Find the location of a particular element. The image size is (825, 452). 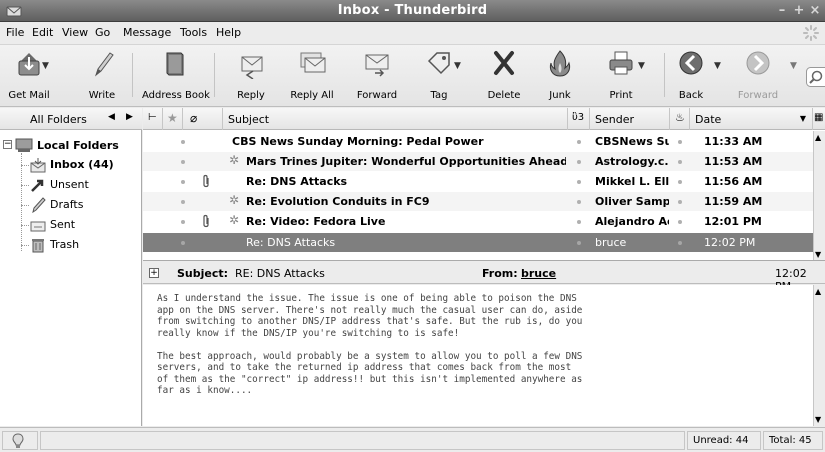

toolbar-separator is located at coordinates (132, 75).